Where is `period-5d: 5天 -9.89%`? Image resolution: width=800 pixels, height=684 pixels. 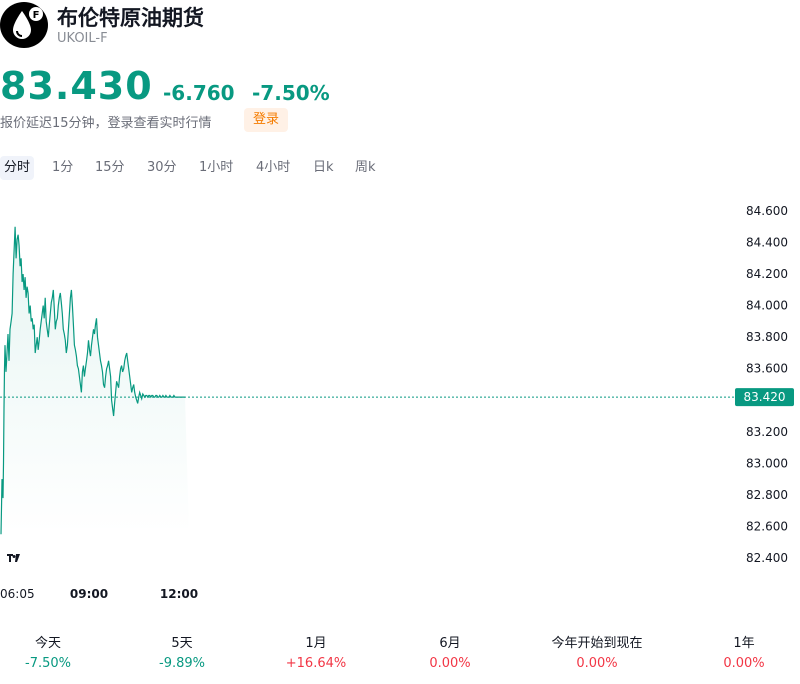
period-5d: 5天 -9.89% is located at coordinates (182, 654).